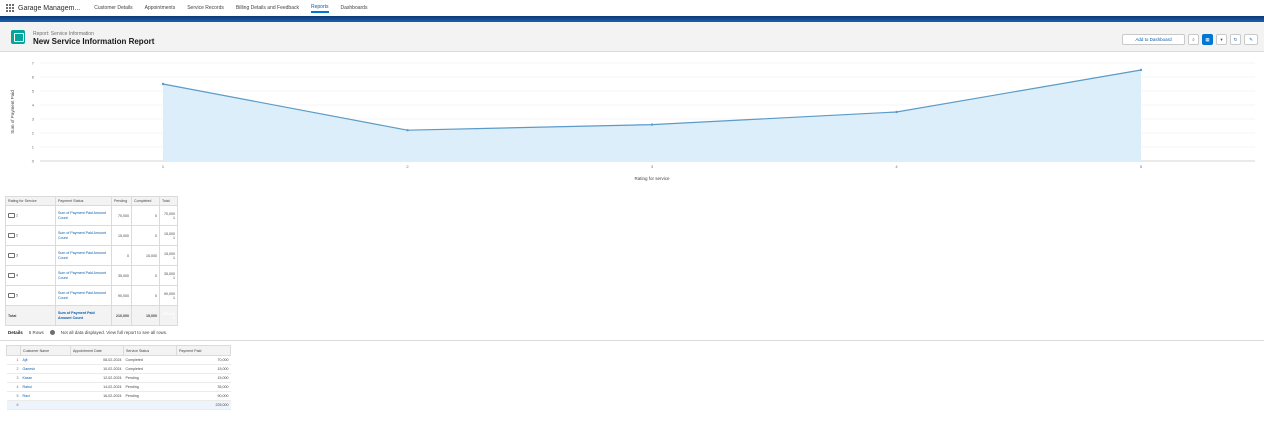  What do you see at coordinates (17, 235) in the screenshot?
I see `rating-value: 2` at bounding box center [17, 235].